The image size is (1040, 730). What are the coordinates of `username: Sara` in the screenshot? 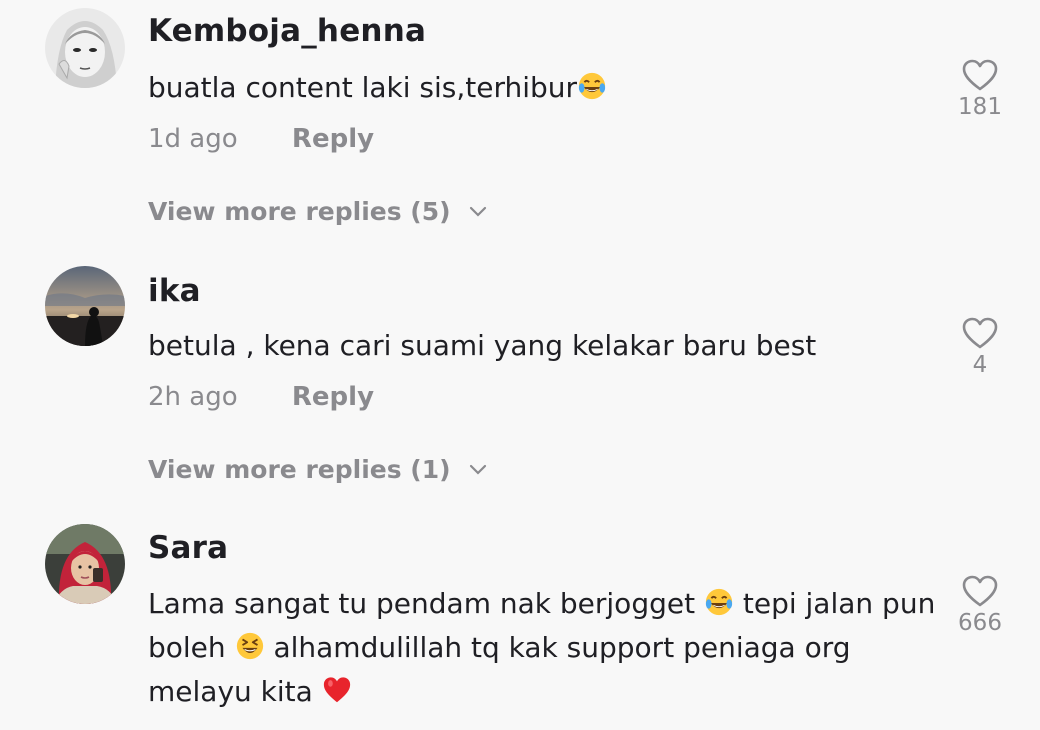 It's located at (188, 548).